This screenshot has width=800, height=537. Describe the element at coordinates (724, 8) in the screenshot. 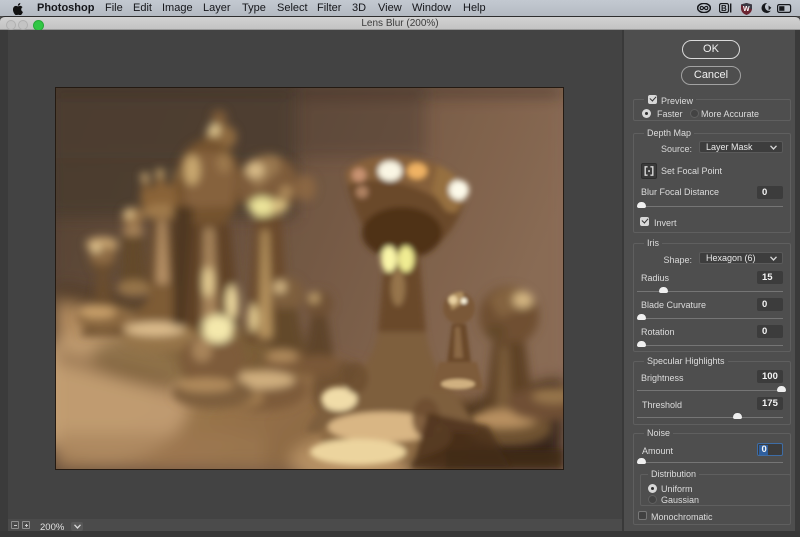

I see `svg-text: B` at that location.